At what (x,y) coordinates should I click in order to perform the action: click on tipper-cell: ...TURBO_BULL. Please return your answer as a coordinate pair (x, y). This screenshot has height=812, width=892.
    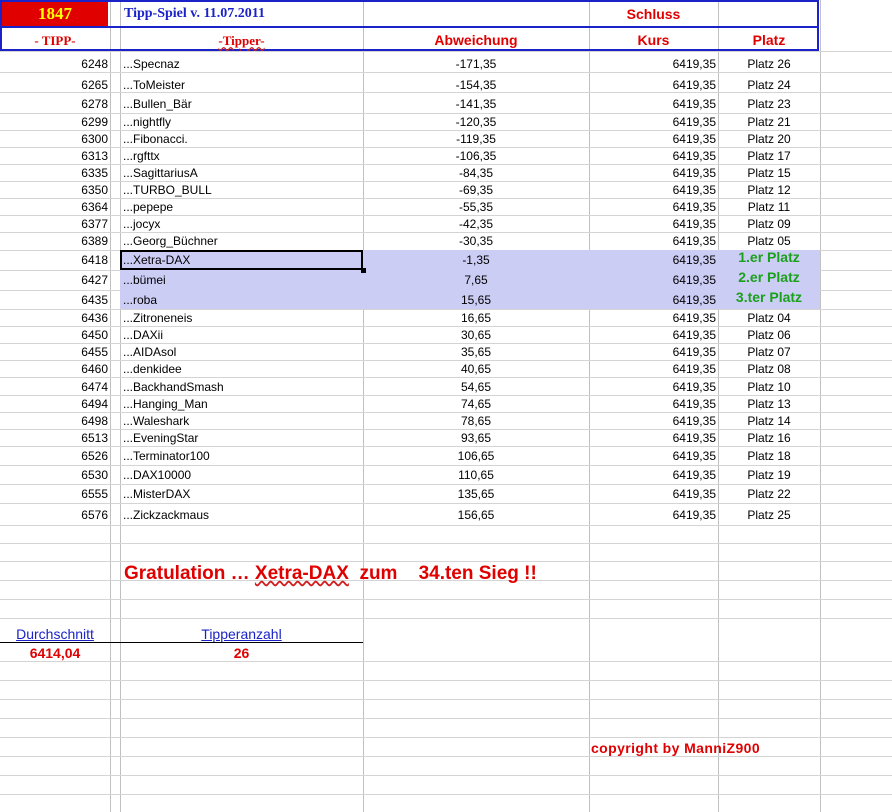
    Looking at the image, I should click on (167, 190).